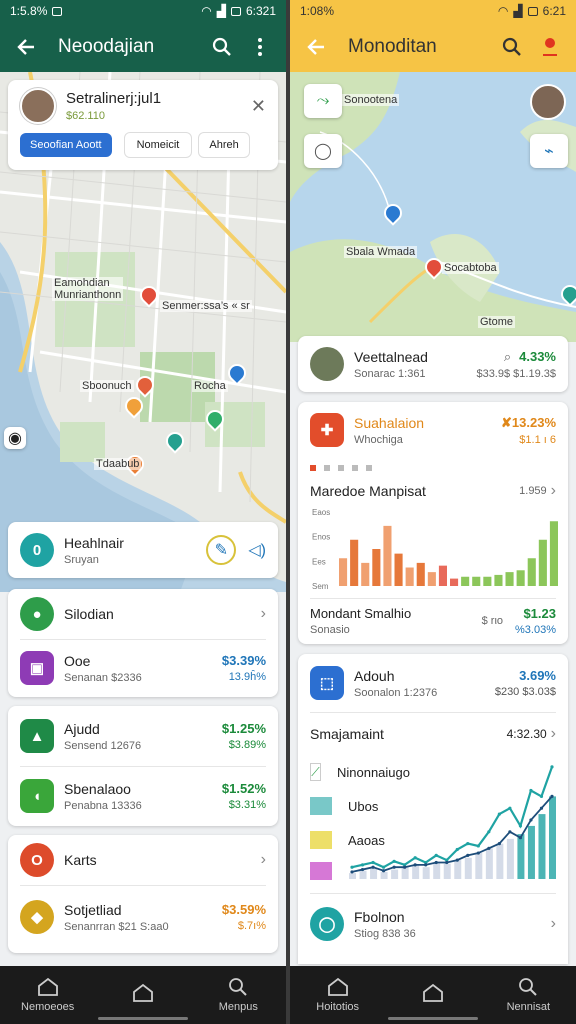 Image resolution: width=576 pixels, height=1024 pixels. Describe the element at coordinates (37, 614) in the screenshot. I see `list-item-icon: ●` at that location.